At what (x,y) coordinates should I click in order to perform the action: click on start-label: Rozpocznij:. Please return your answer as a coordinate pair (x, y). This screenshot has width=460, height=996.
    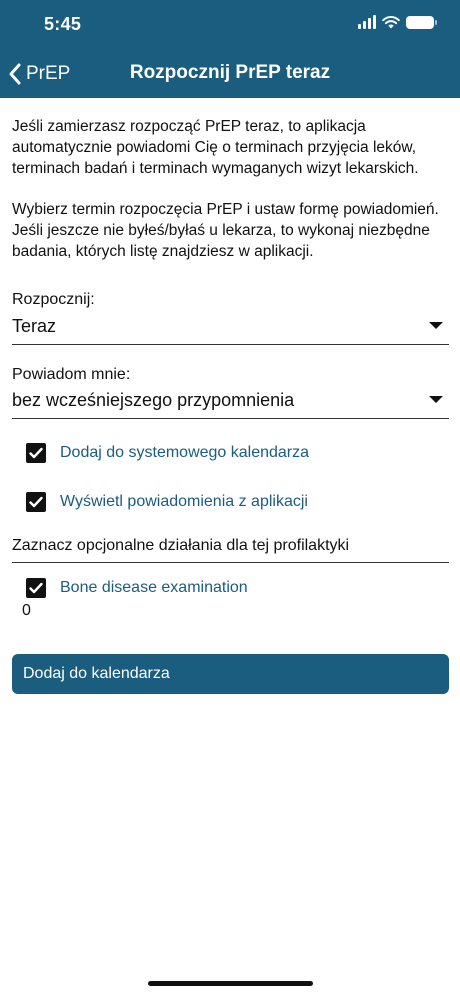
    Looking at the image, I should click on (53, 299).